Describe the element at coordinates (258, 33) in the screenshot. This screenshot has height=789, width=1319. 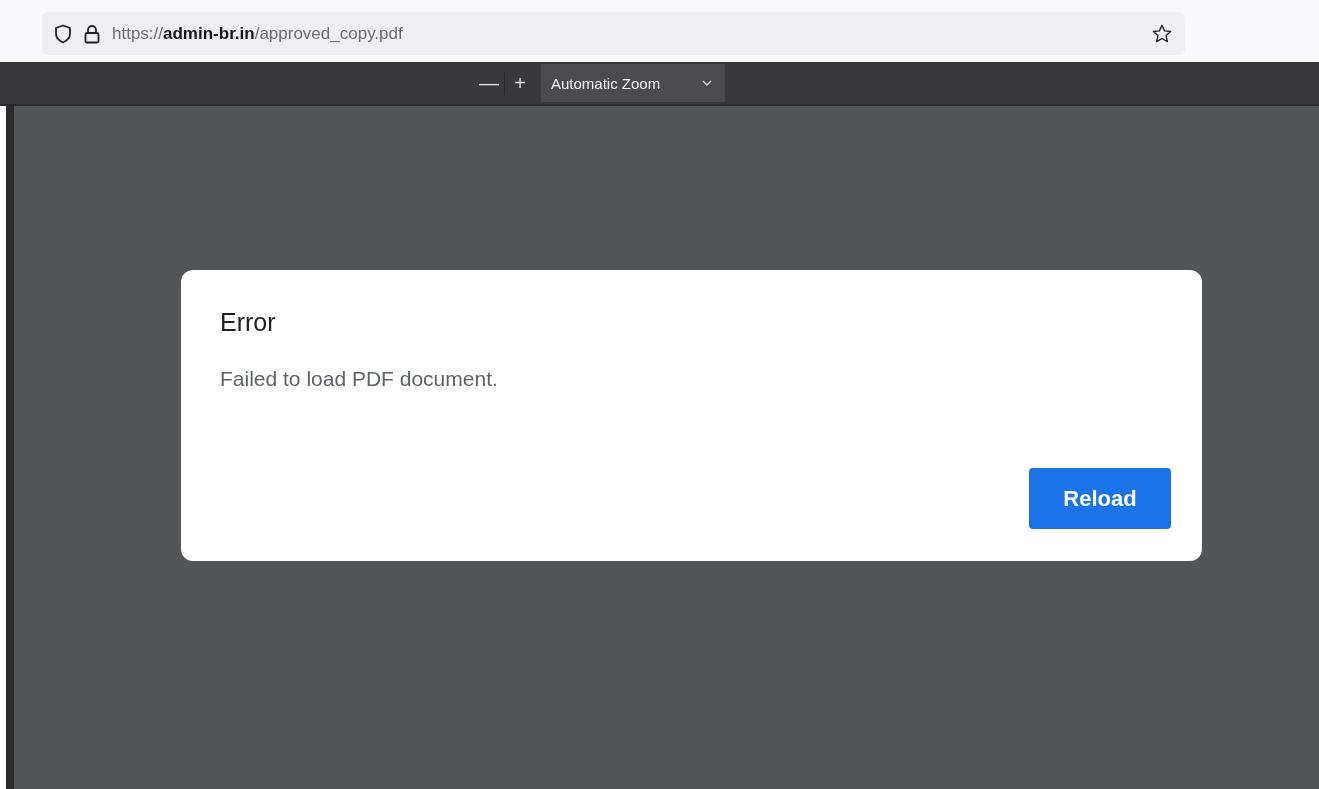
I see `url-text: https://admin-br.in/approved_copy.pdf` at that location.